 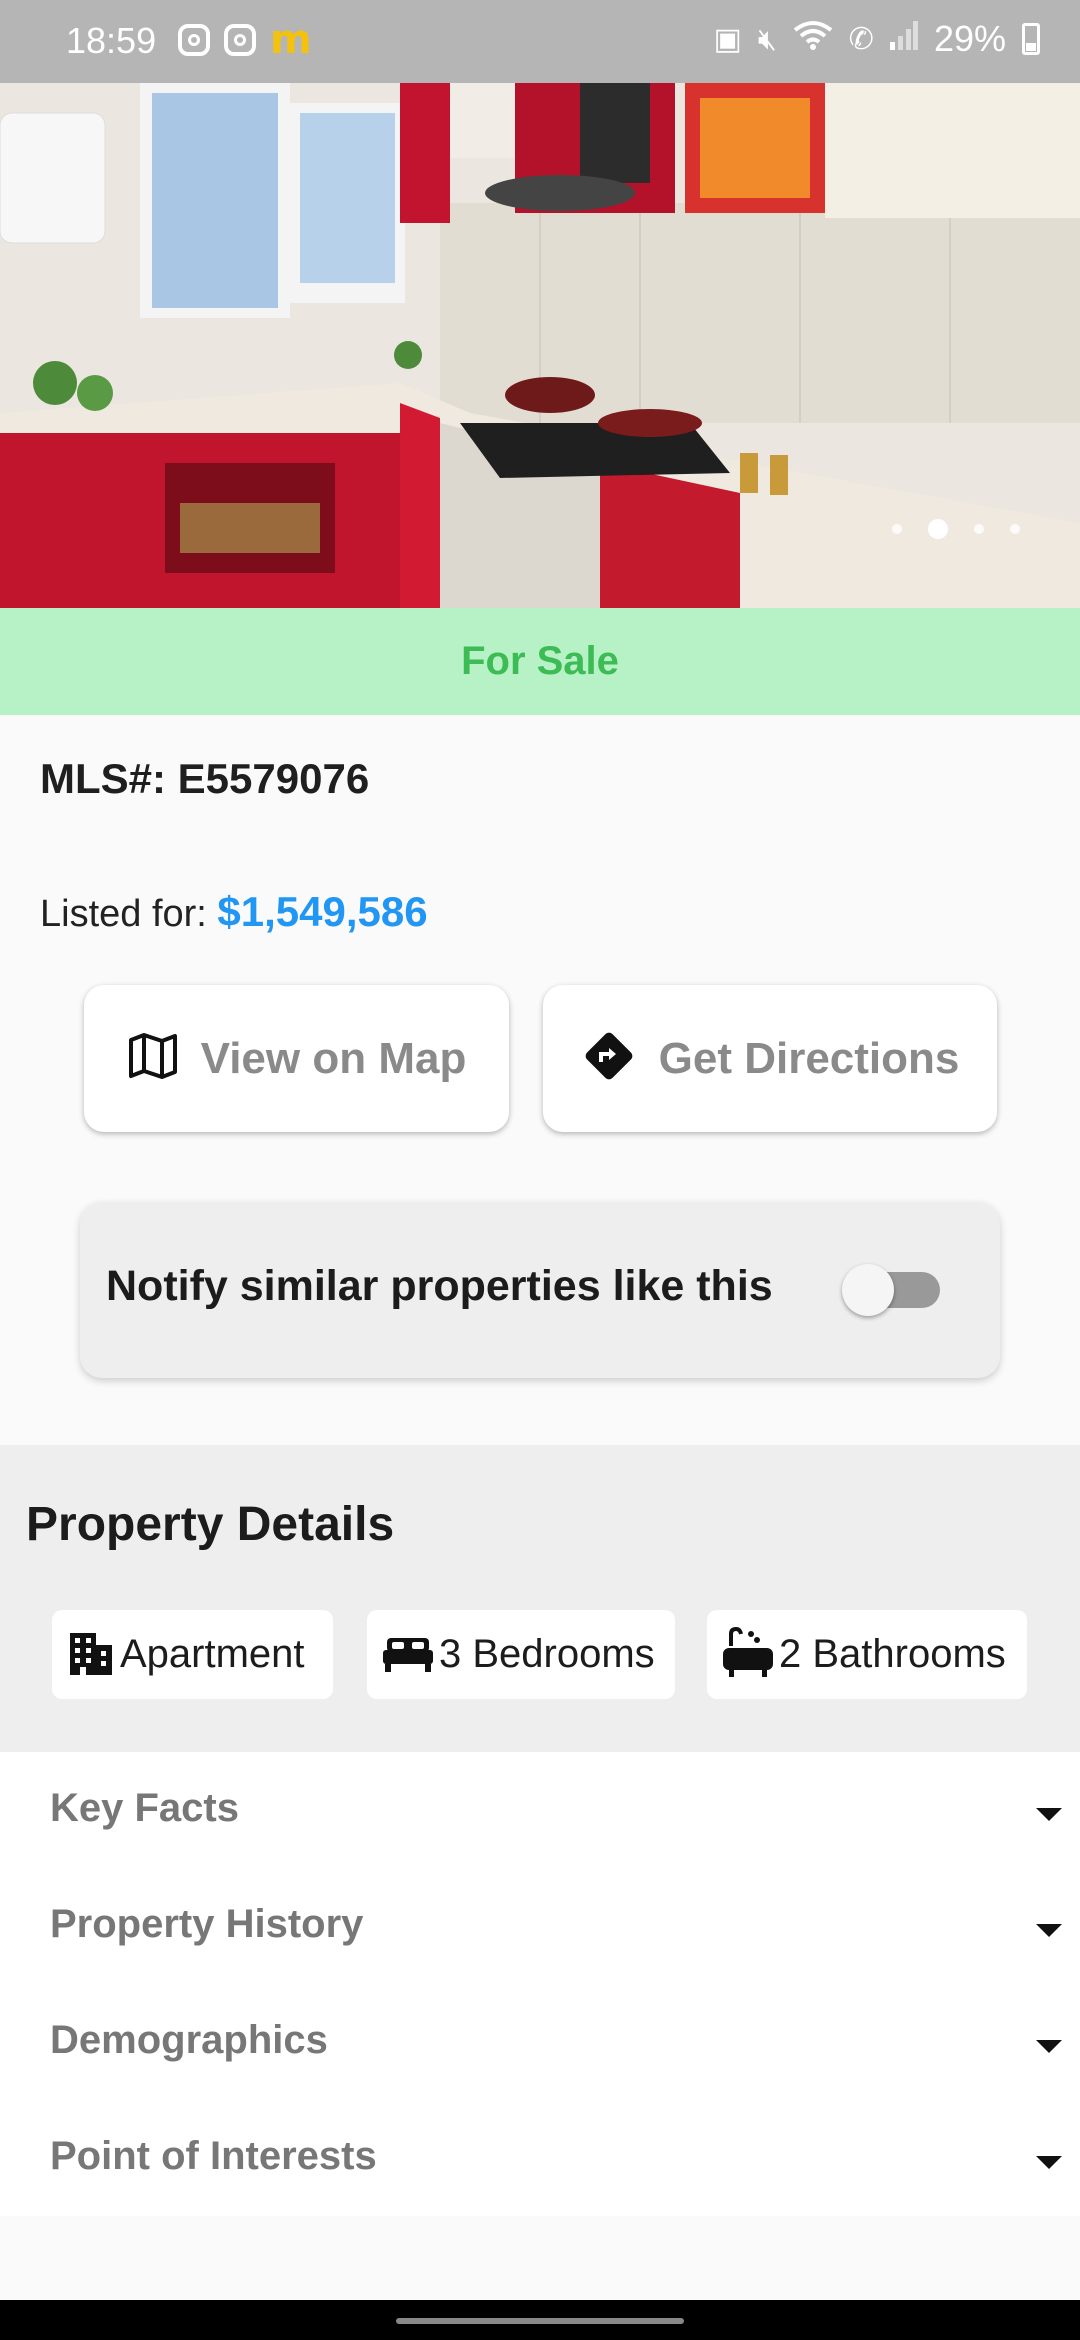 What do you see at coordinates (1031, 39) in the screenshot?
I see `battery-icon` at bounding box center [1031, 39].